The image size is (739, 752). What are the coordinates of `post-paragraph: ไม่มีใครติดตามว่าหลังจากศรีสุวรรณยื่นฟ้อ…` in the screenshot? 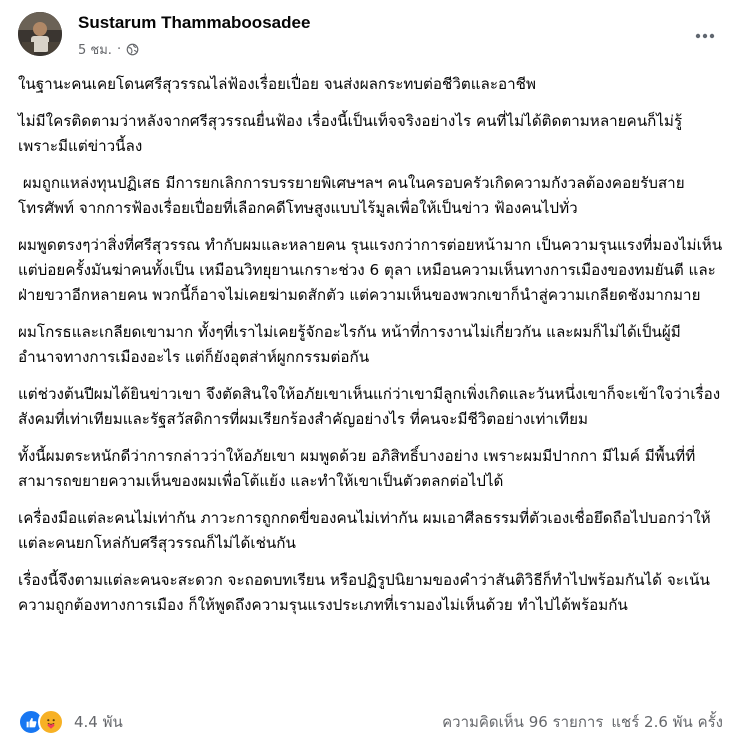 It's located at (352, 133).